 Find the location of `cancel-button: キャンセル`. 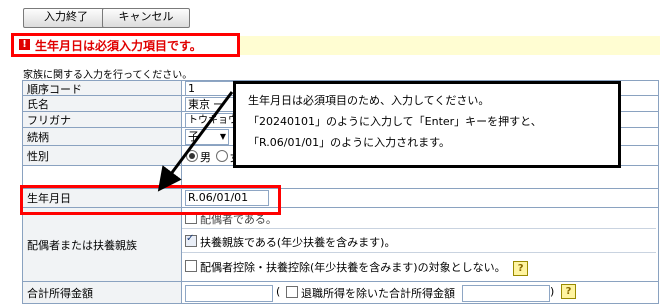

cancel-button: キャンセル is located at coordinates (146, 18).